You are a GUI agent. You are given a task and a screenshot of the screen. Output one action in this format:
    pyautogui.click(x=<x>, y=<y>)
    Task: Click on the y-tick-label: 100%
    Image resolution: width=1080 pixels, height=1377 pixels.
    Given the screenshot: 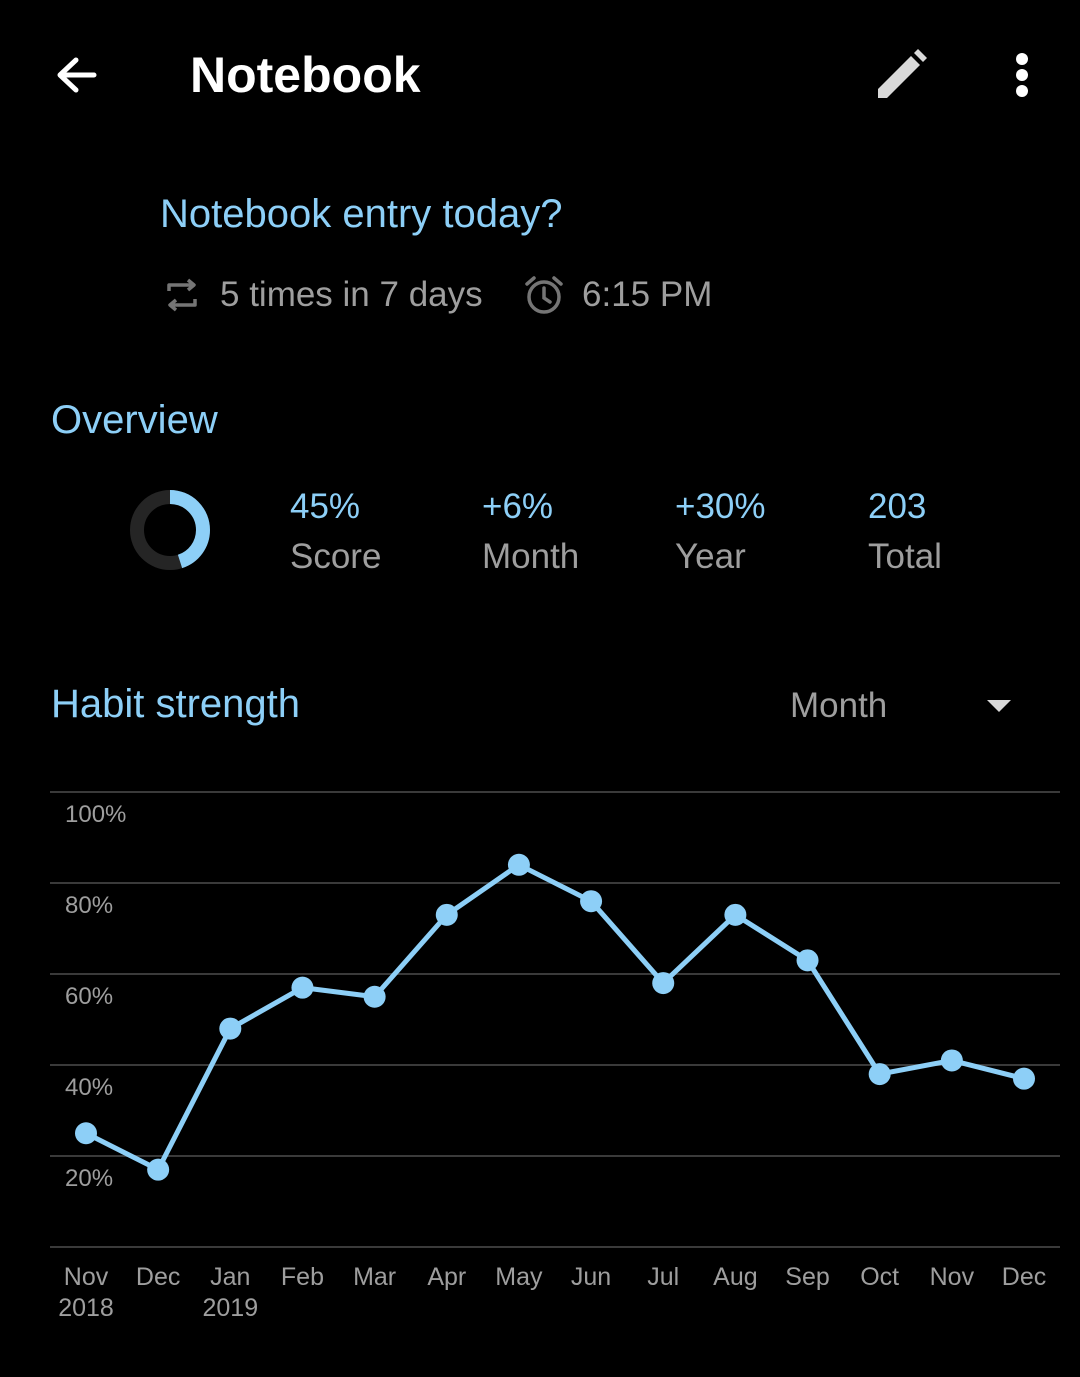 What is the action you would take?
    pyautogui.click(x=95, y=814)
    